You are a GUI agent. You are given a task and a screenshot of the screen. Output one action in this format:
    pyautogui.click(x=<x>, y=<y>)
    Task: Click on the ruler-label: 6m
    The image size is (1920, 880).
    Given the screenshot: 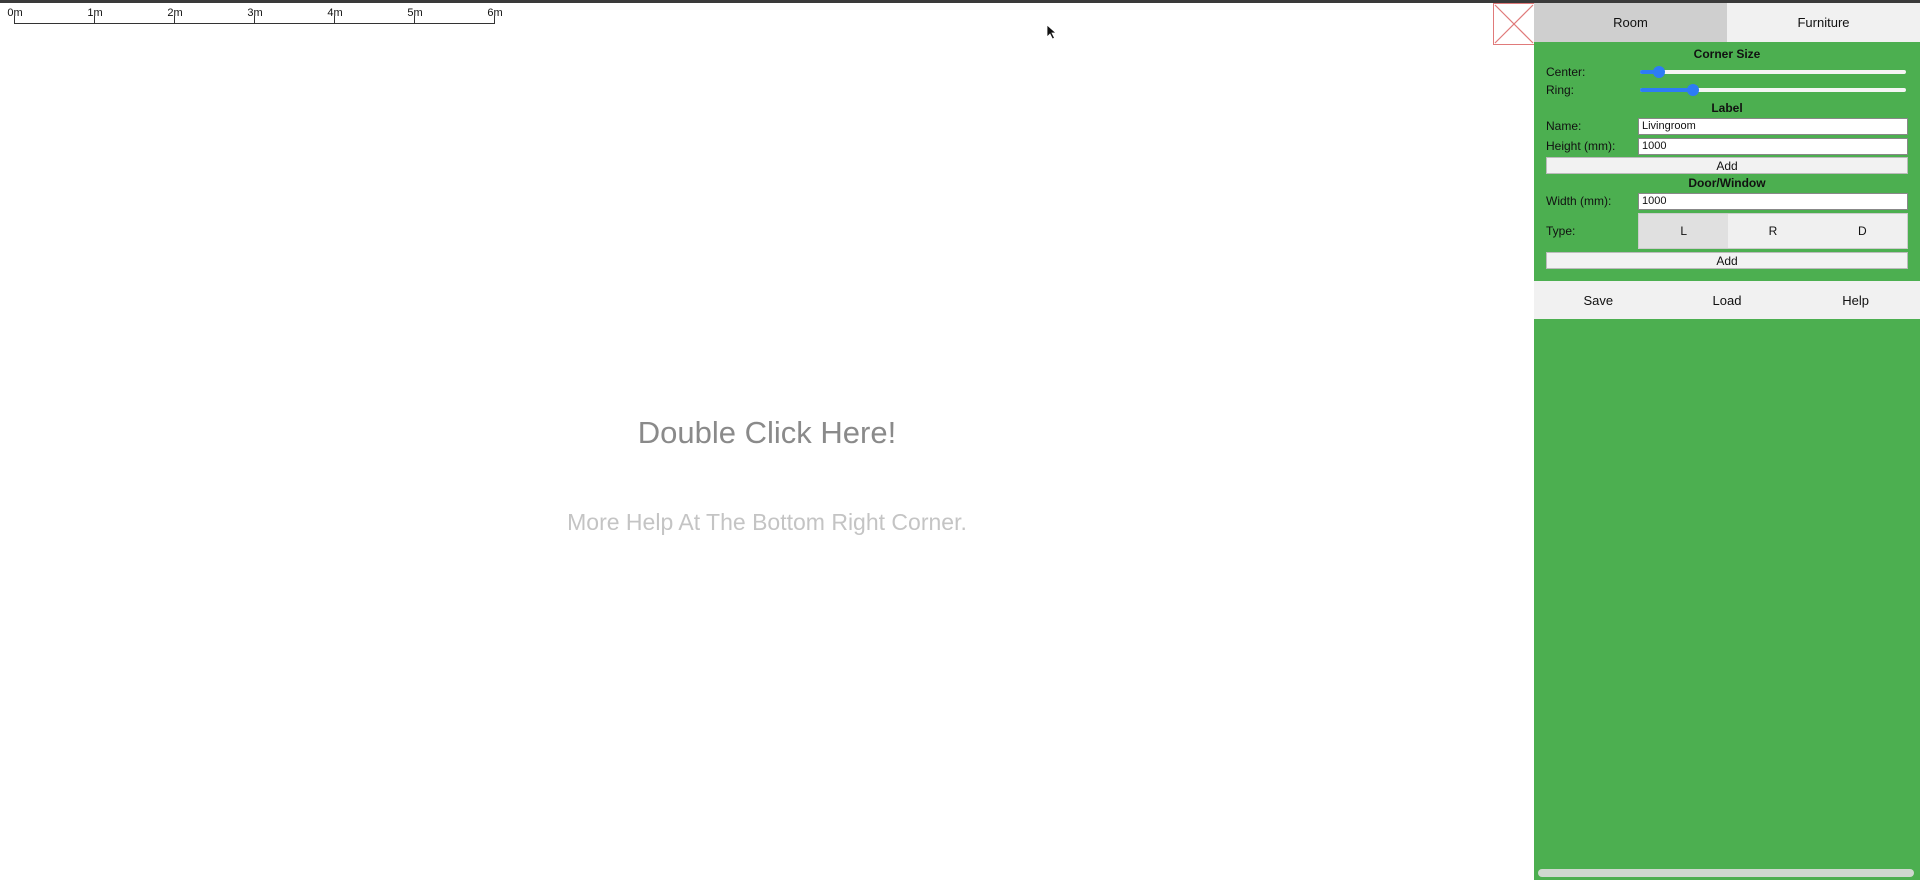 What is the action you would take?
    pyautogui.click(x=495, y=13)
    